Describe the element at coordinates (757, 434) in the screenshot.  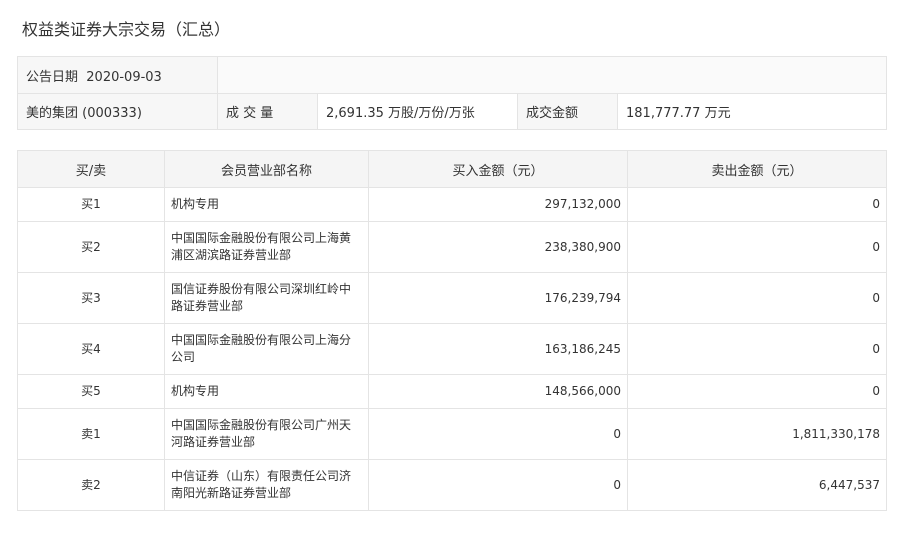
I see `sell-amount-cell: 1,811,330,178` at that location.